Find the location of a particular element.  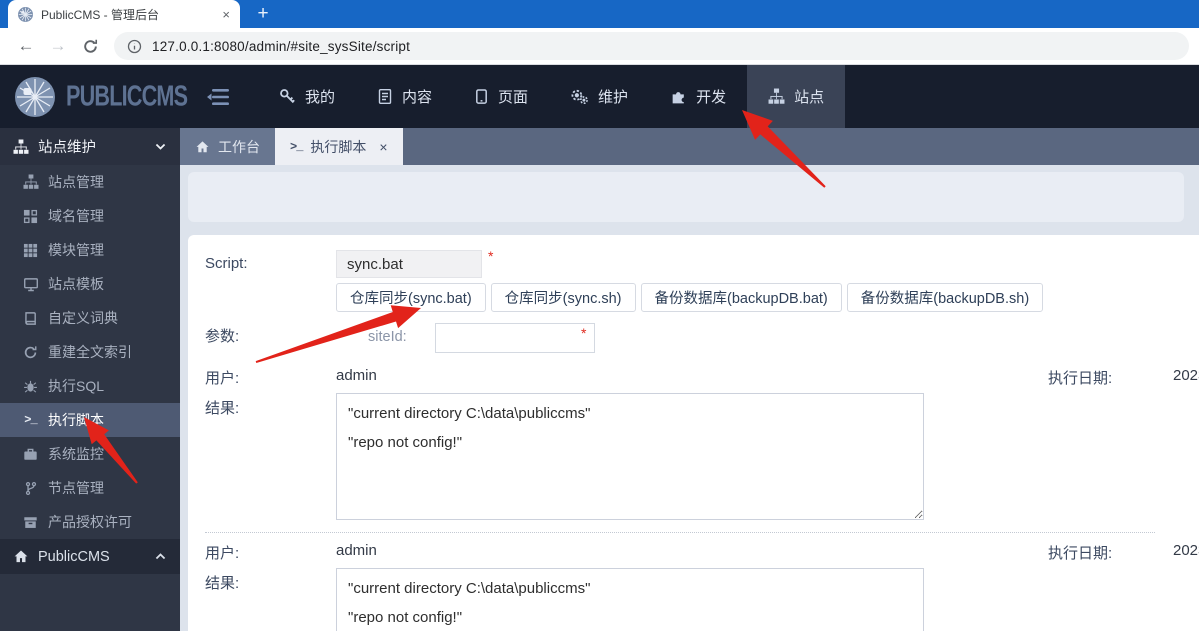

browser-tab: PublicCMS - 管理后台 × is located at coordinates (124, 14).